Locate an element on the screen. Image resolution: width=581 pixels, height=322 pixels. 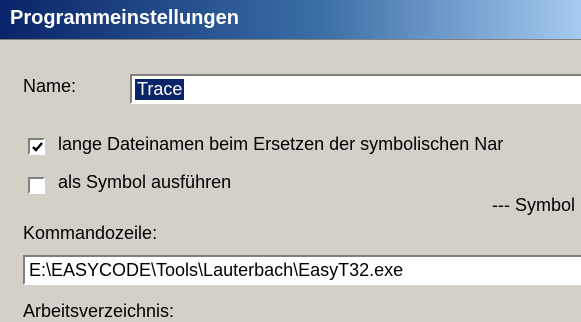
command-line-field: E:\EASYCODE\Tools\Lauterbach\EasyT32.exe is located at coordinates (302, 270).